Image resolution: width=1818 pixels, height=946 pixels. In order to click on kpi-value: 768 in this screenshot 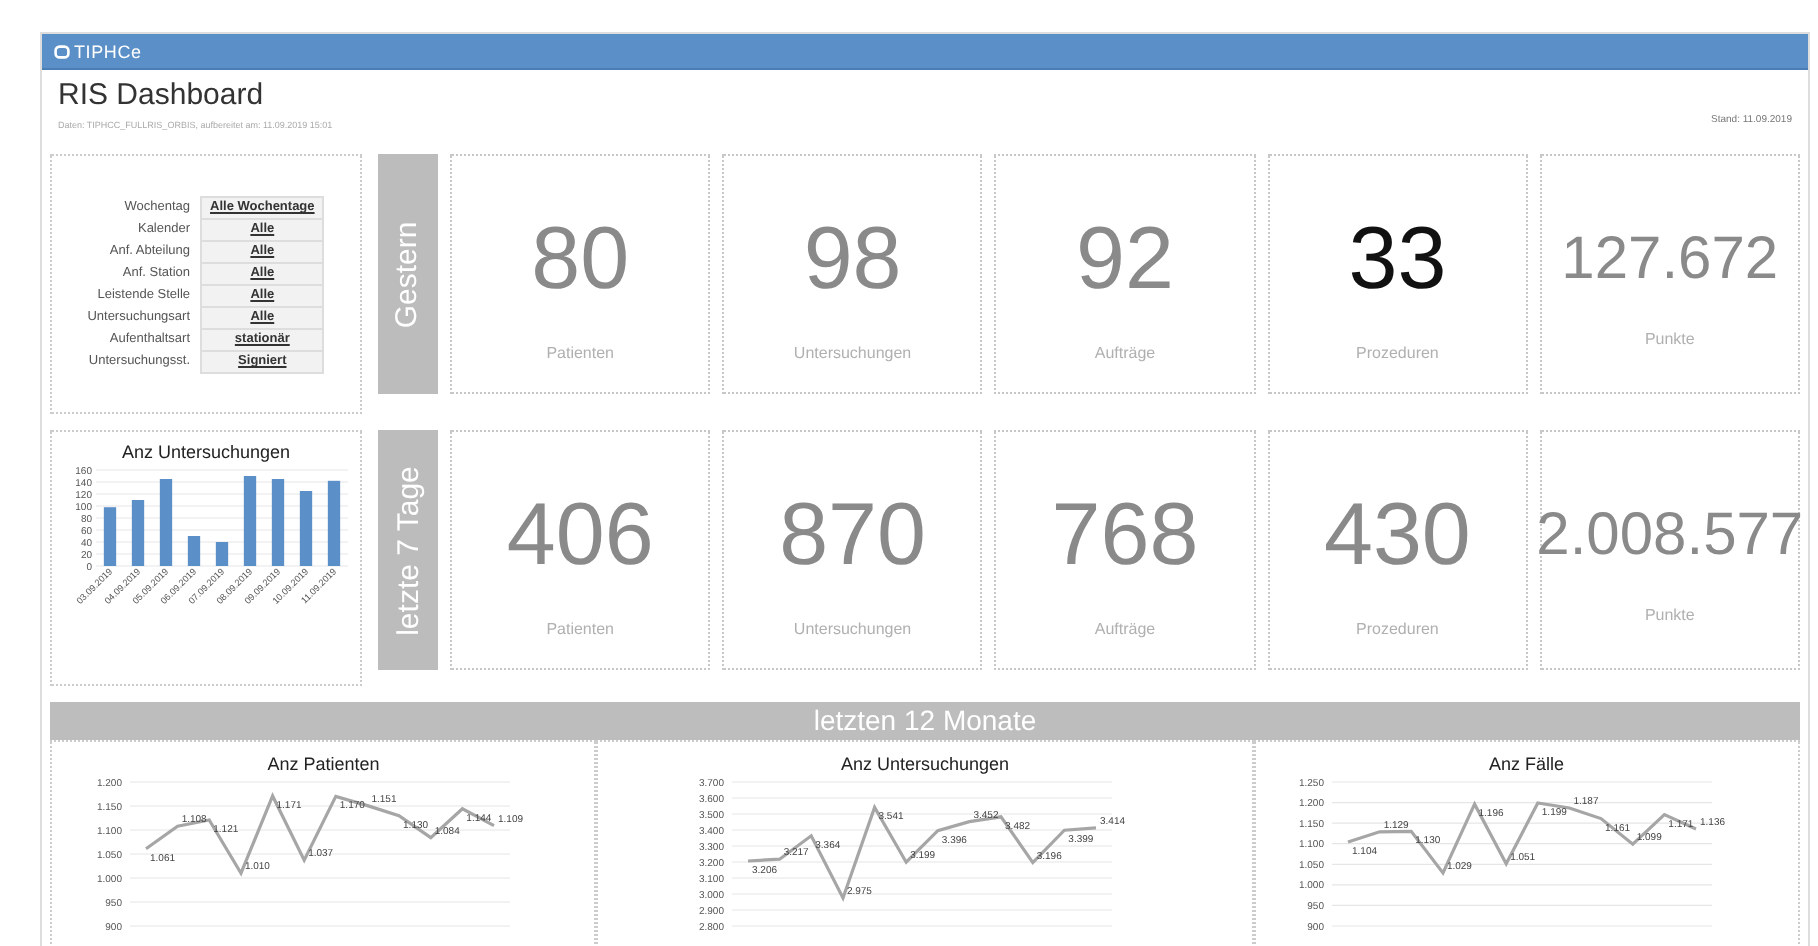, I will do `click(1125, 535)`.